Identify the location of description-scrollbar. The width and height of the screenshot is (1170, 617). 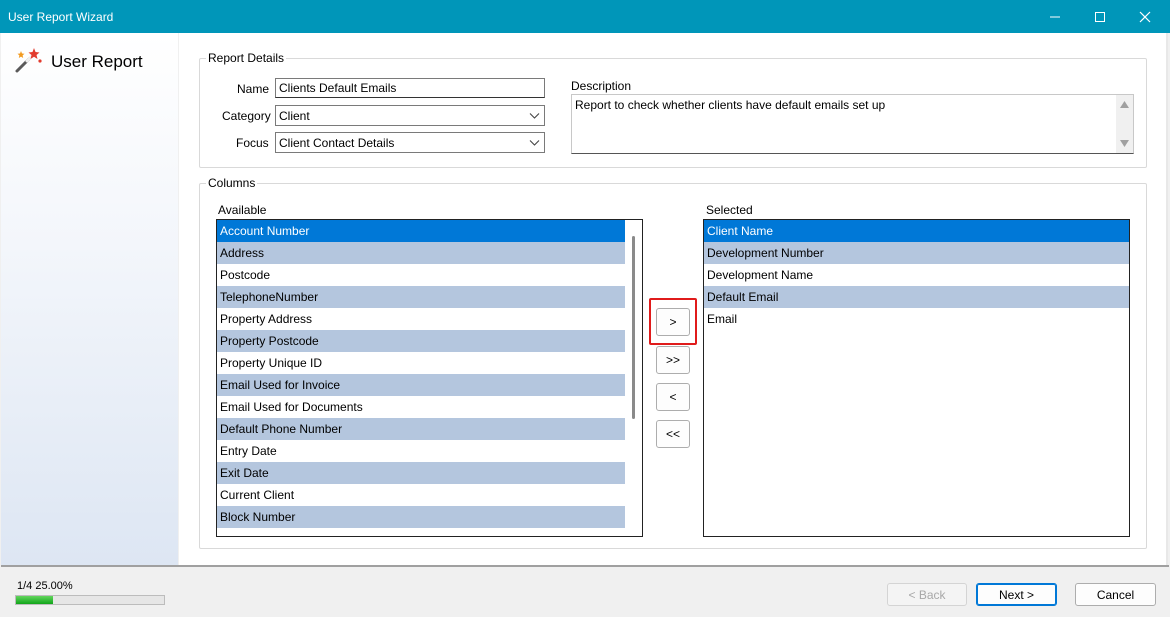
(1124, 124).